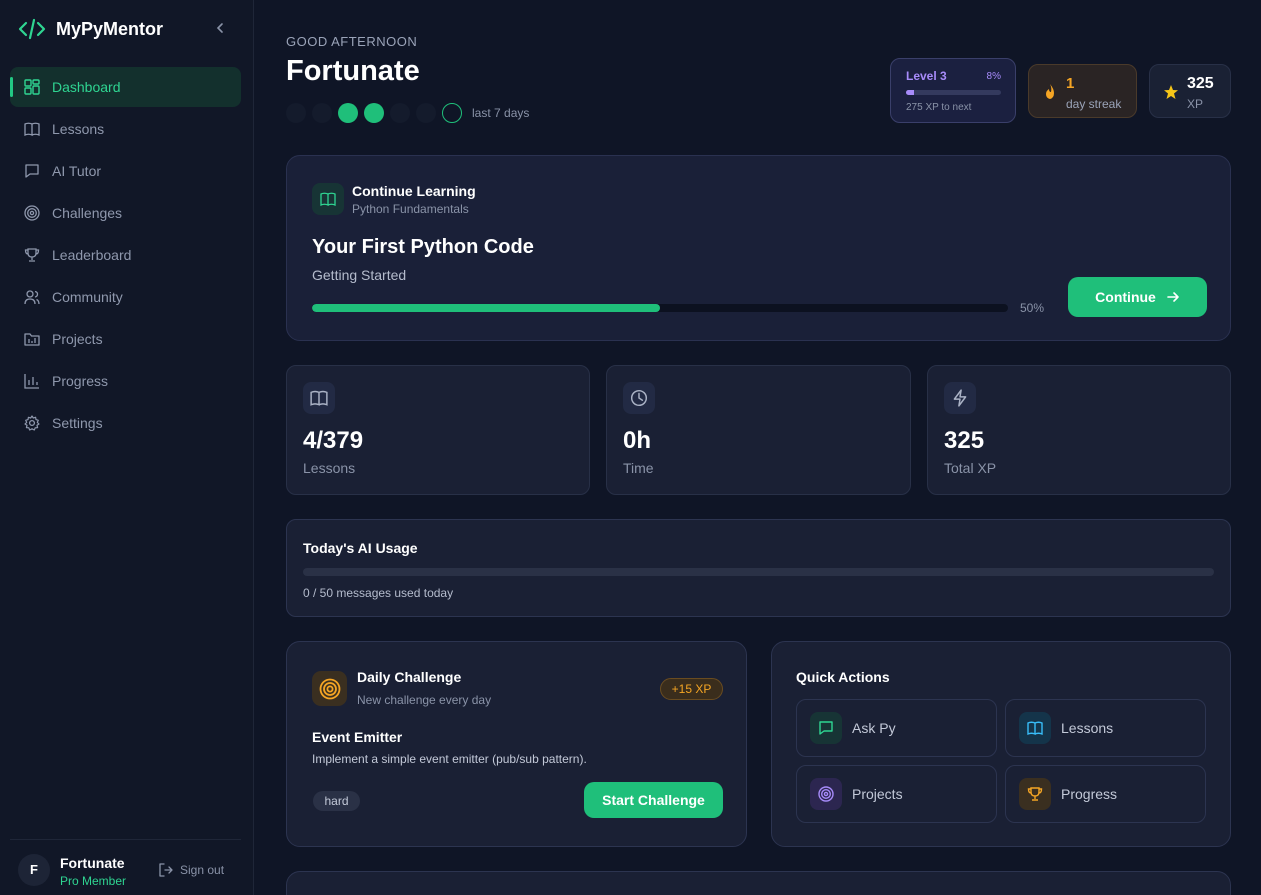 The image size is (1261, 895). Describe the element at coordinates (1125, 297) in the screenshot. I see `continue-button-label: Continue` at that location.